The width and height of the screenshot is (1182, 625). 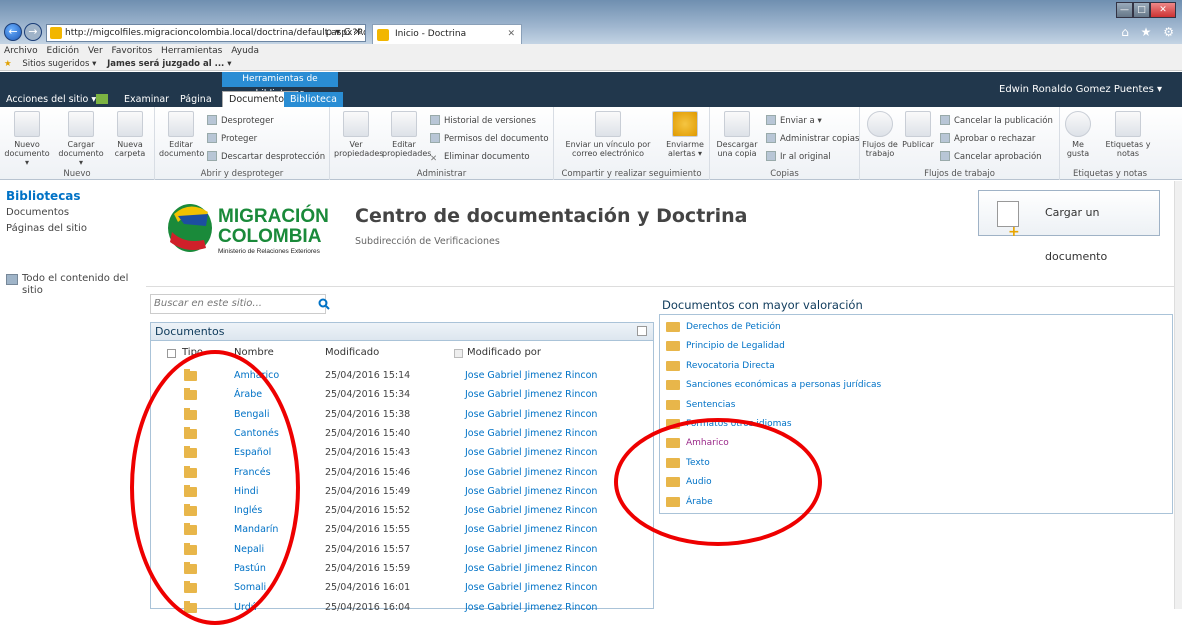 I want to click on nueva-carpeta-button: Nueva carpeta, so click(x=130, y=134).